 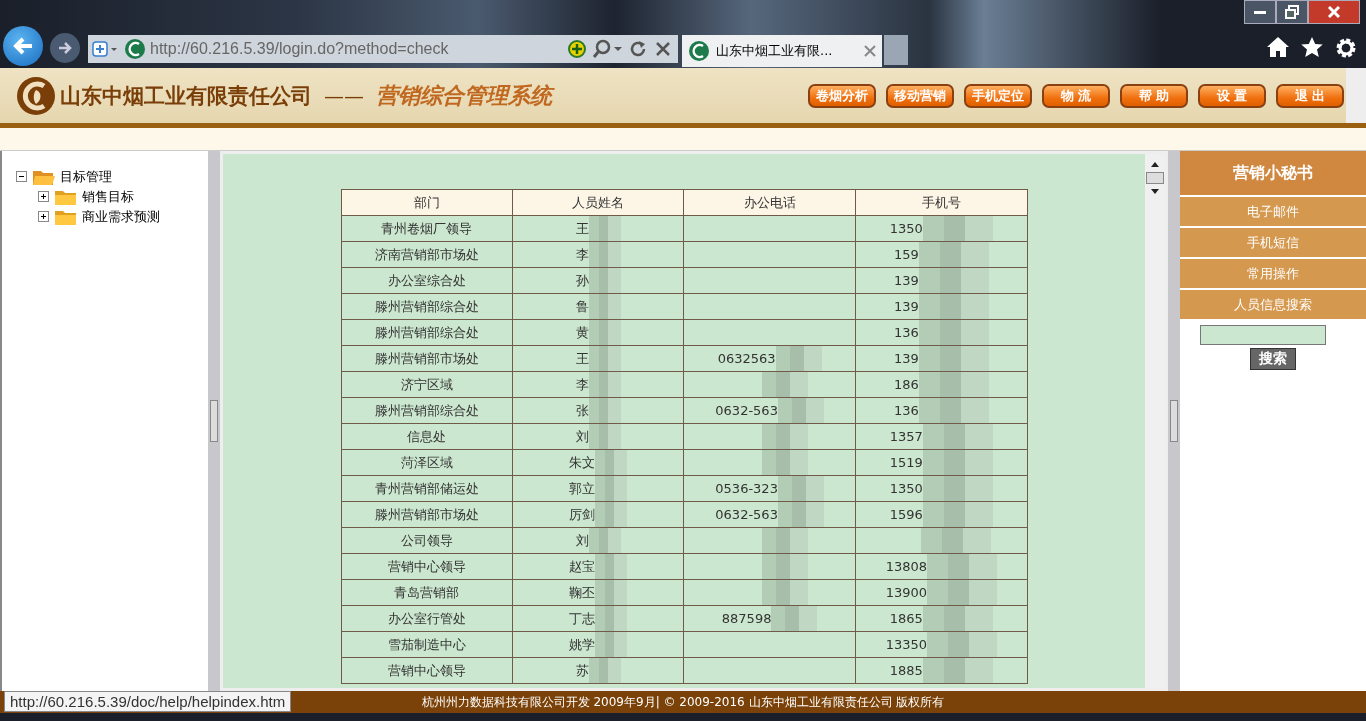 What do you see at coordinates (906, 436) in the screenshot?
I see `table-cell: 1357` at bounding box center [906, 436].